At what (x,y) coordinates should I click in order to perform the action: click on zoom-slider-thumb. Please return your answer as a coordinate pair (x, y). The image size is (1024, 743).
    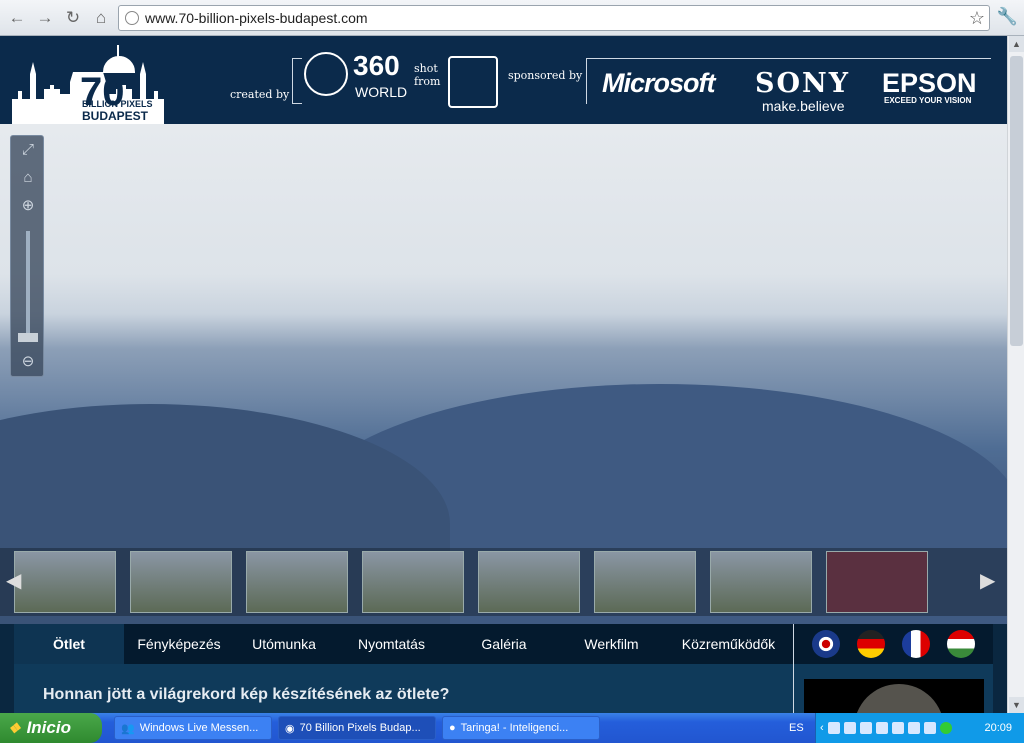
    Looking at the image, I should click on (28, 337).